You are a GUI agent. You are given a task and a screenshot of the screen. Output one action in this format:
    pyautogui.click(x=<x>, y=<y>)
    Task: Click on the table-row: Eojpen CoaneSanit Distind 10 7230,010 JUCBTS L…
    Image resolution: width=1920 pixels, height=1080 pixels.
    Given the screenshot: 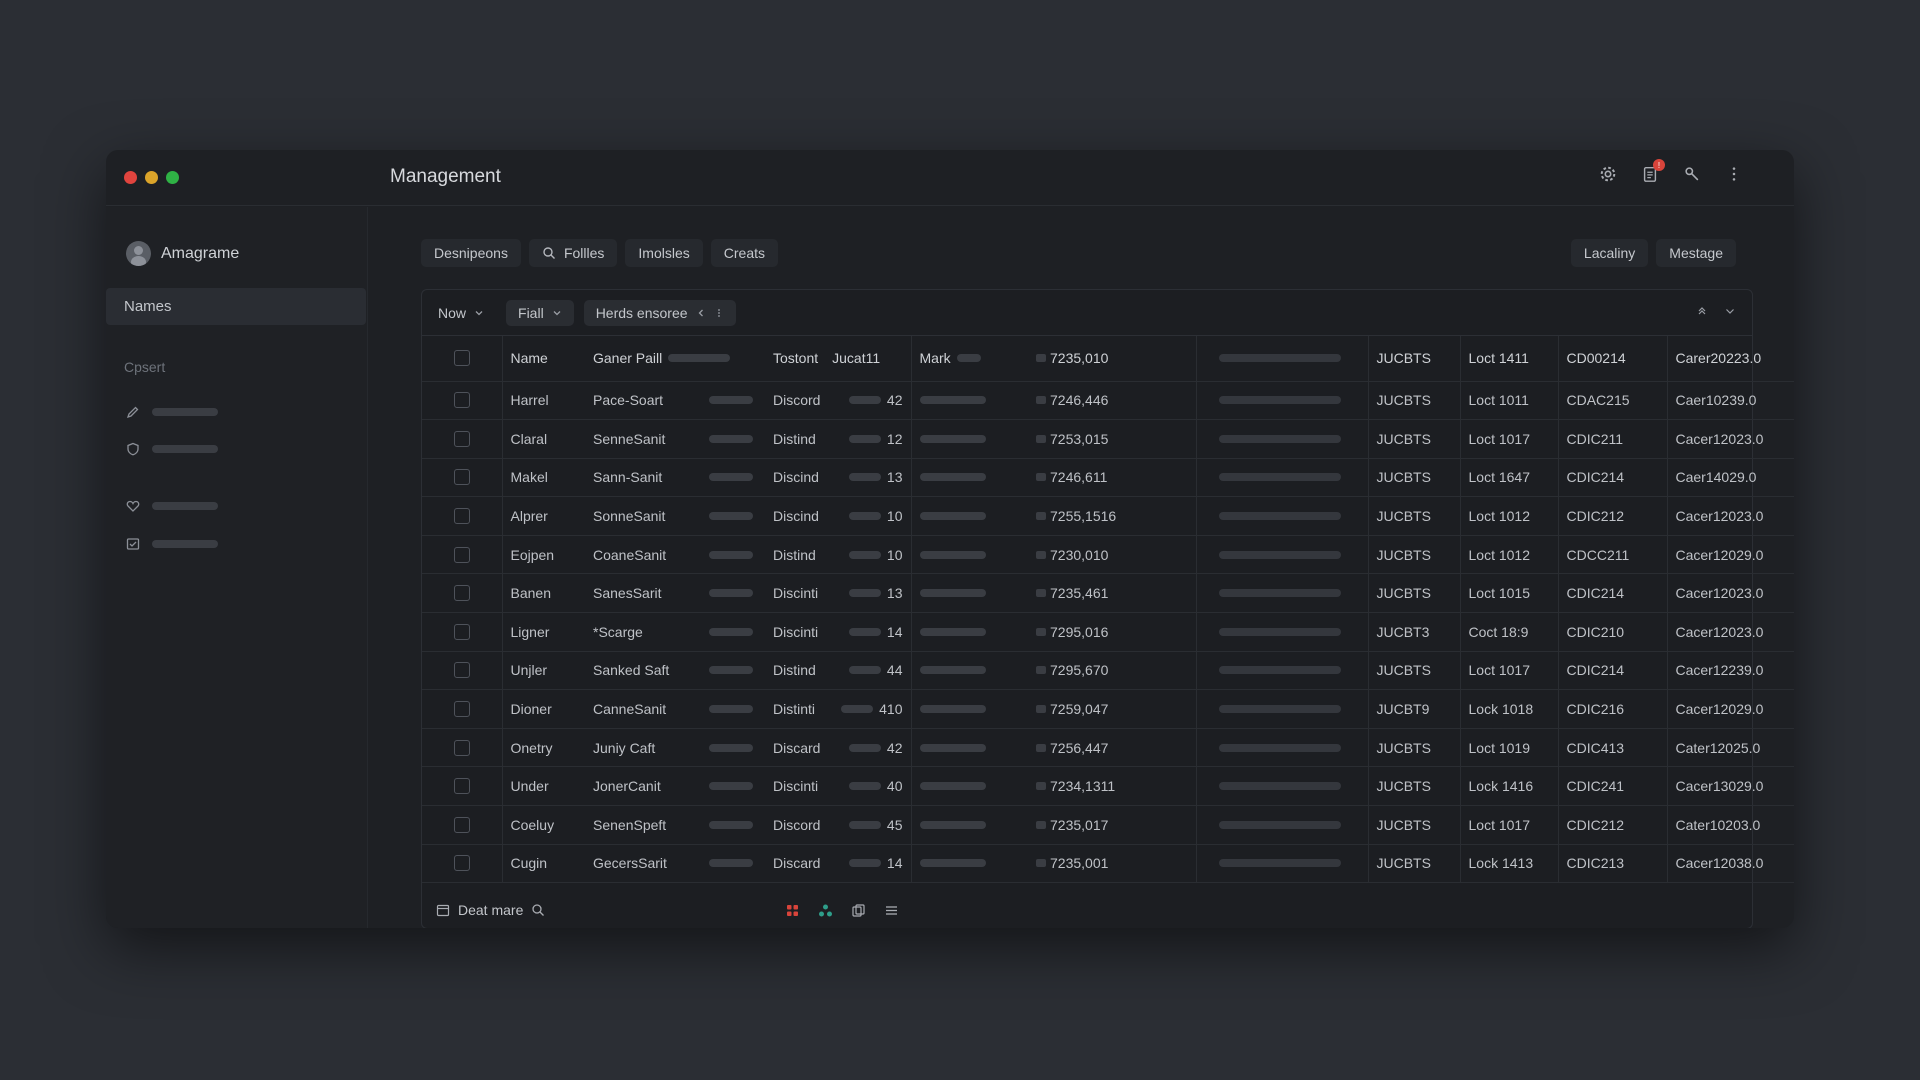 What is the action you would take?
    pyautogui.click(x=1108, y=555)
    